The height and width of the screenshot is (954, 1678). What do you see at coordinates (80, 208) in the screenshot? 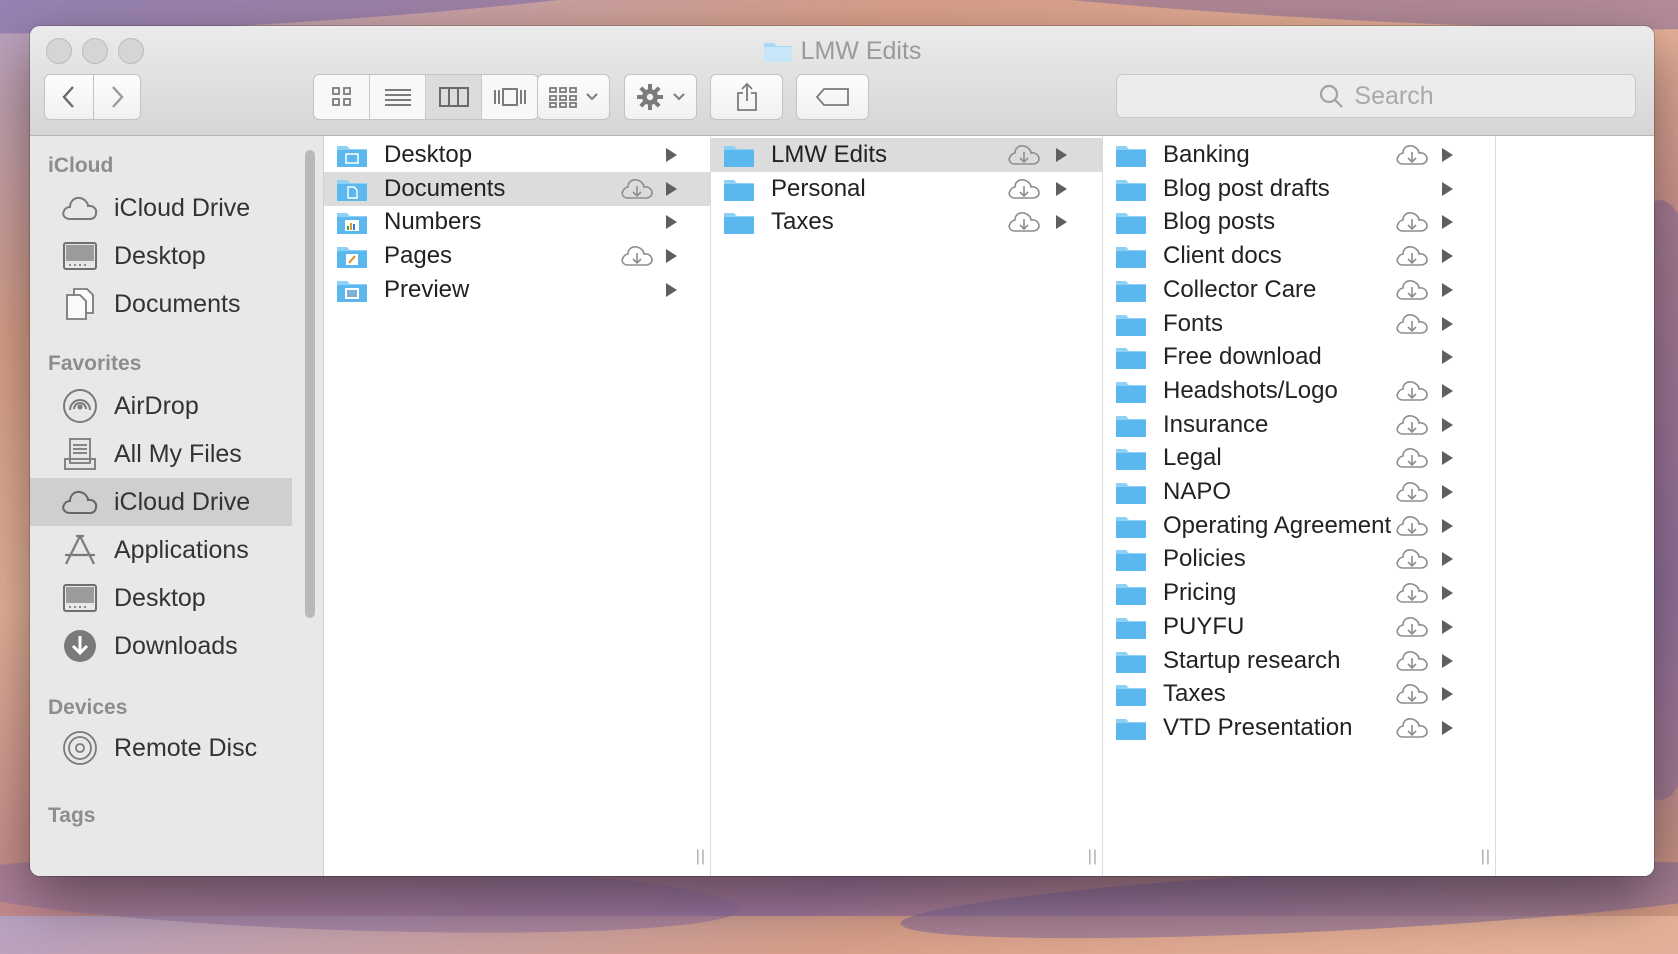
I see `cloud-icon` at bounding box center [80, 208].